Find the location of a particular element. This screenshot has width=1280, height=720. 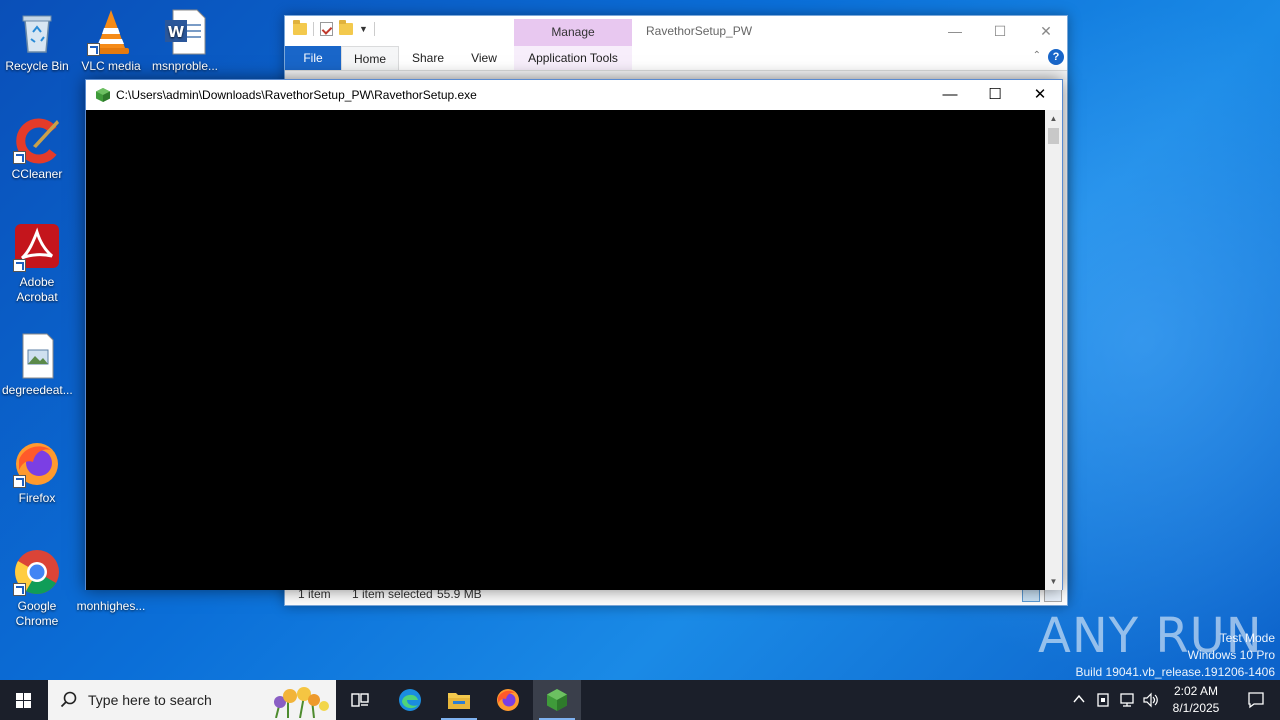

desktop-icon-label: Recycle Bin is located at coordinates (37, 66).